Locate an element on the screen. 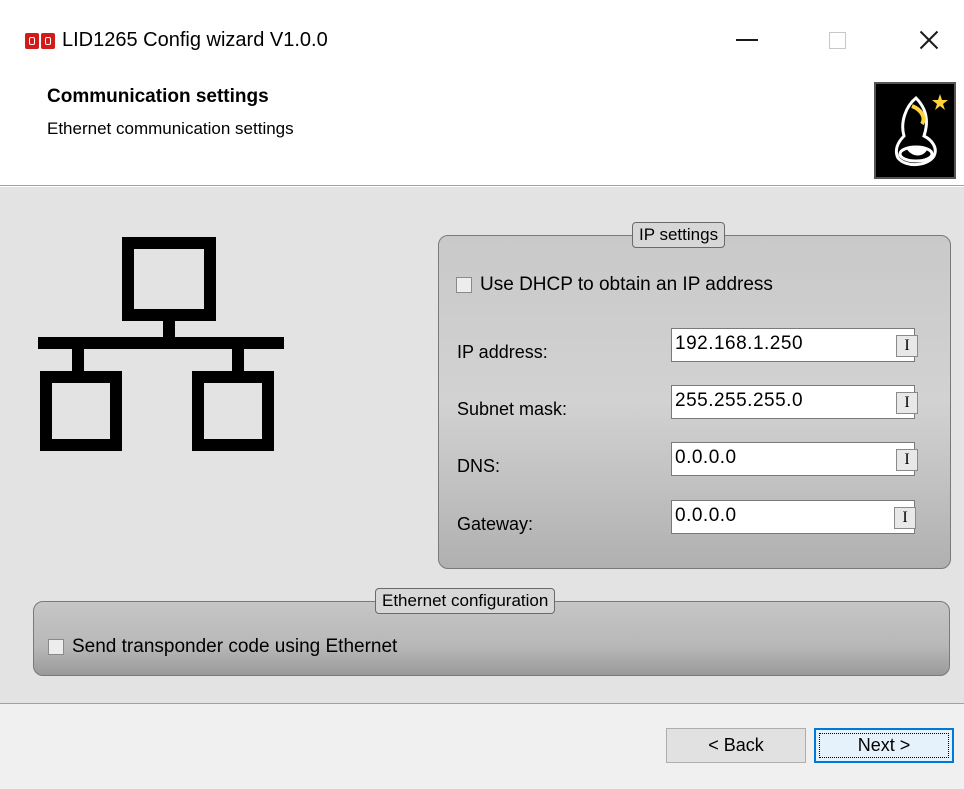 The width and height of the screenshot is (964, 789). send-transponder-checkbox is located at coordinates (56, 647).